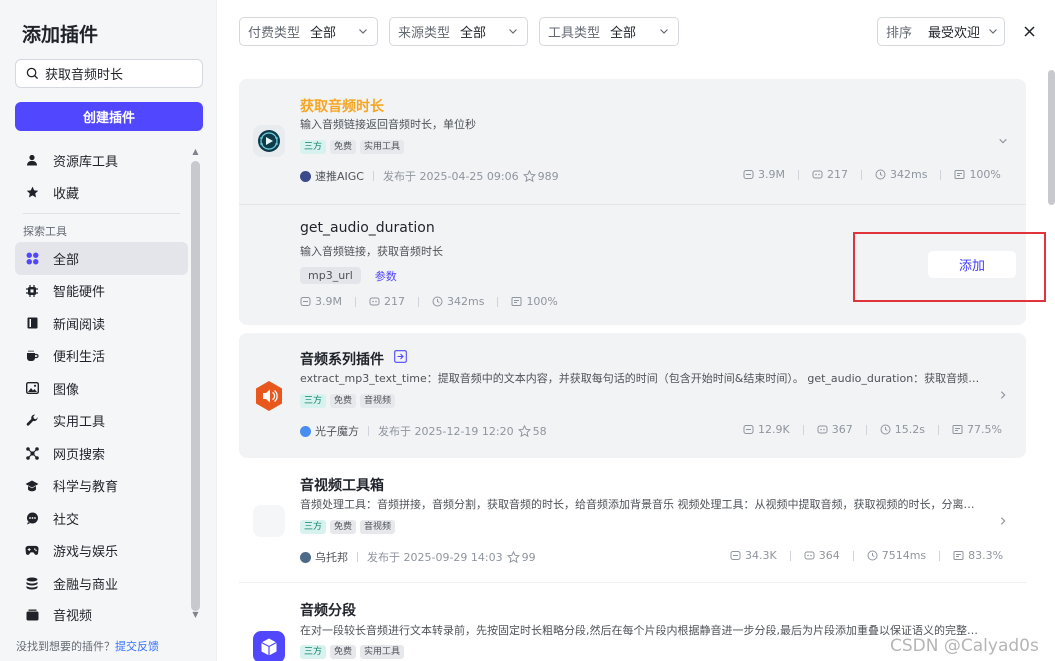 The height and width of the screenshot is (661, 1055). Describe the element at coordinates (101, 518) in the screenshot. I see `sidebar-item-social: 社交` at that location.